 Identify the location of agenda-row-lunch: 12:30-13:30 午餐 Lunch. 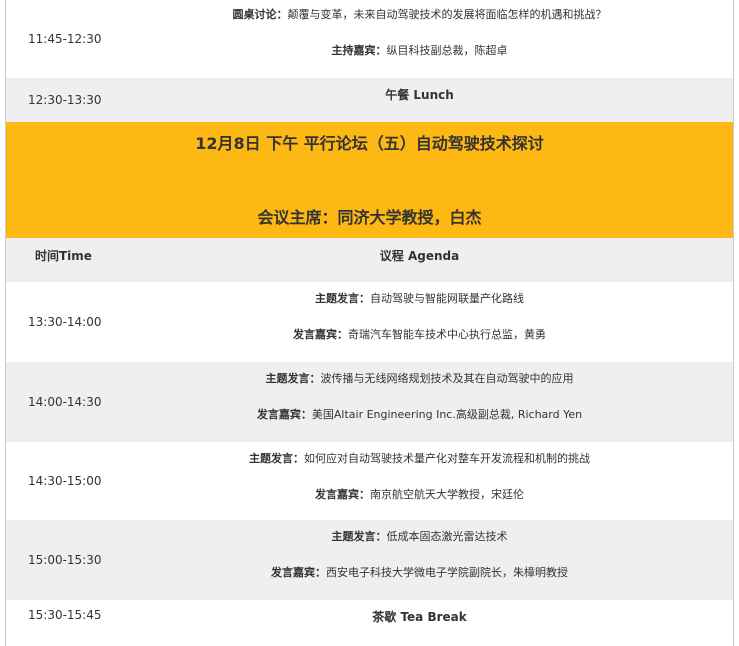
(369, 100).